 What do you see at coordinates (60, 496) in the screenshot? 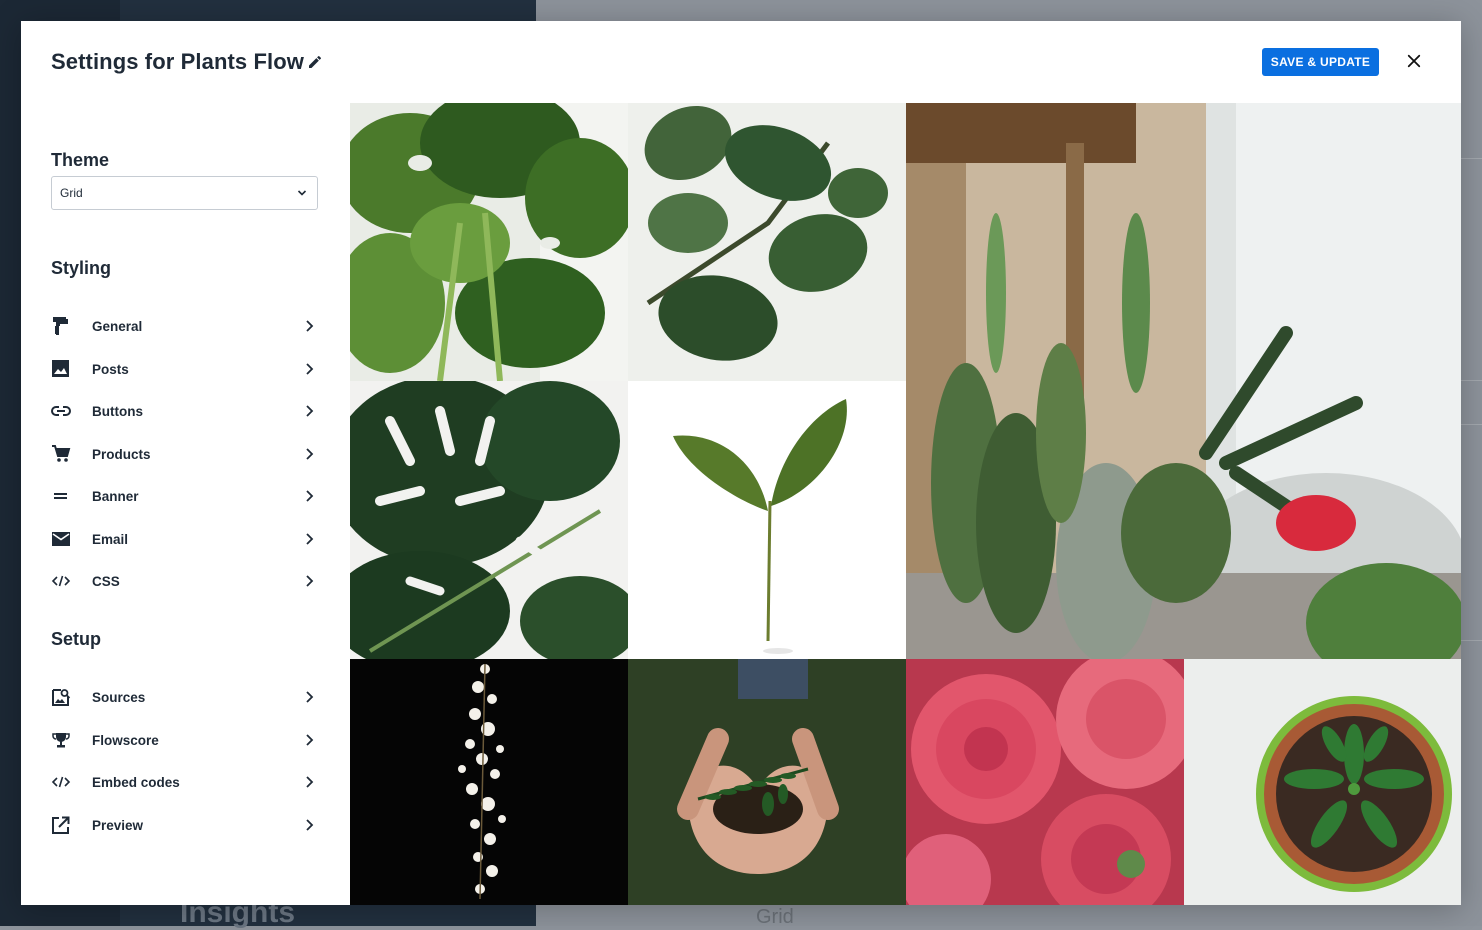
I see `equals-icon` at bounding box center [60, 496].